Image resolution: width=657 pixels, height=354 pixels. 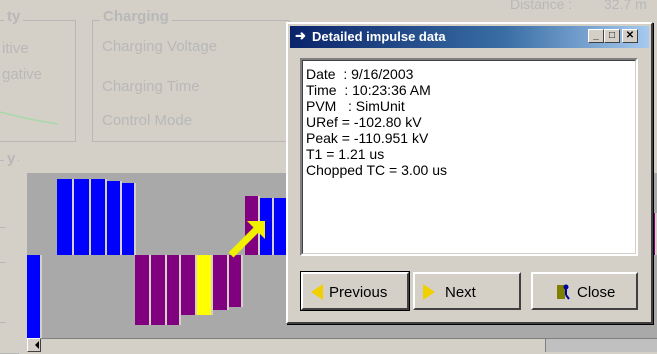 What do you see at coordinates (15, 48) in the screenshot?
I see `left-item-1: itive` at bounding box center [15, 48].